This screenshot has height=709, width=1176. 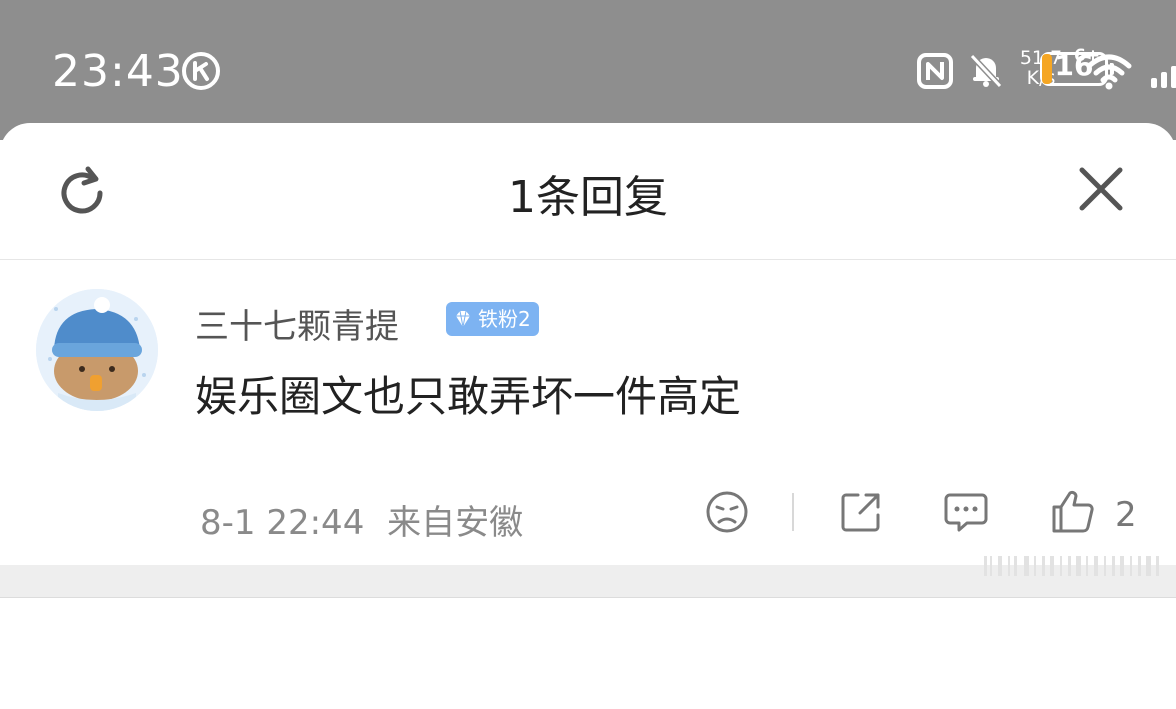 What do you see at coordinates (118, 71) in the screenshot?
I see `clock-time: 23:43` at bounding box center [118, 71].